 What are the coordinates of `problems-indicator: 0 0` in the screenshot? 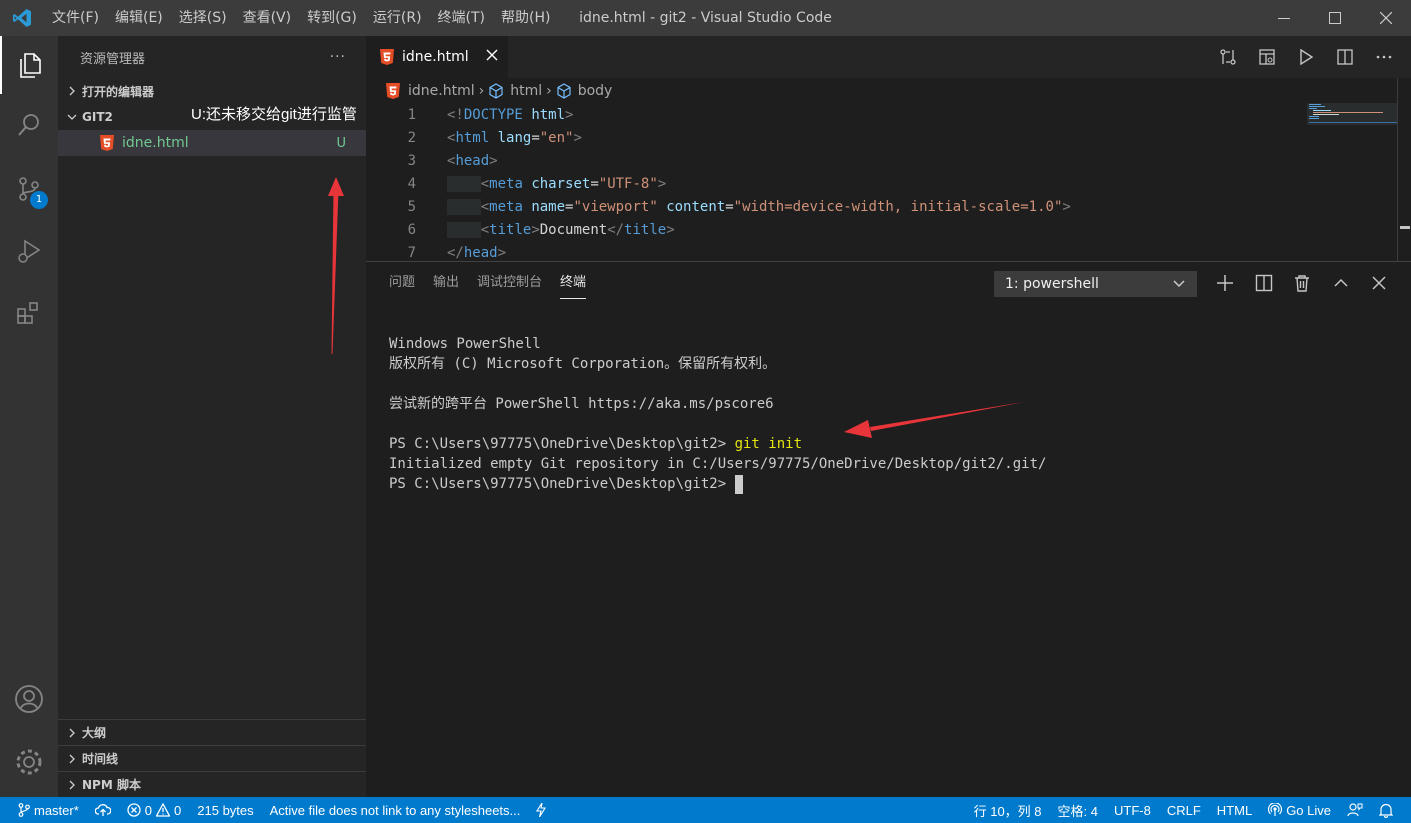 It's located at (154, 810).